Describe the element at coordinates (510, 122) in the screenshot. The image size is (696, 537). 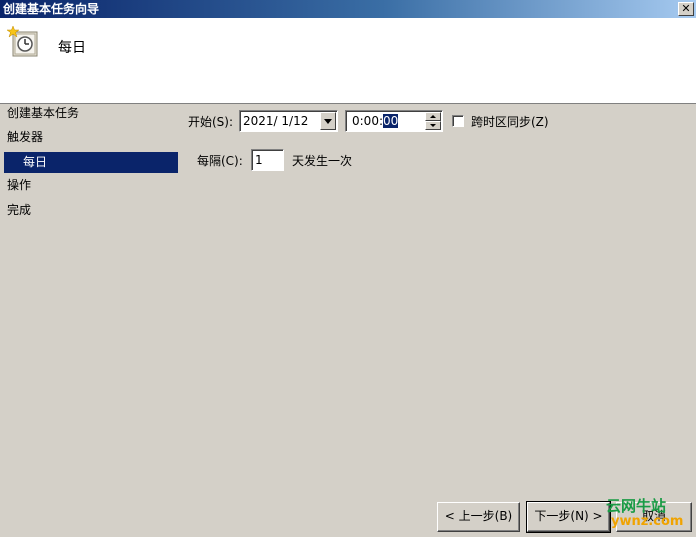
I see `sync-timezone-label: 跨时区同步(Z)` at that location.